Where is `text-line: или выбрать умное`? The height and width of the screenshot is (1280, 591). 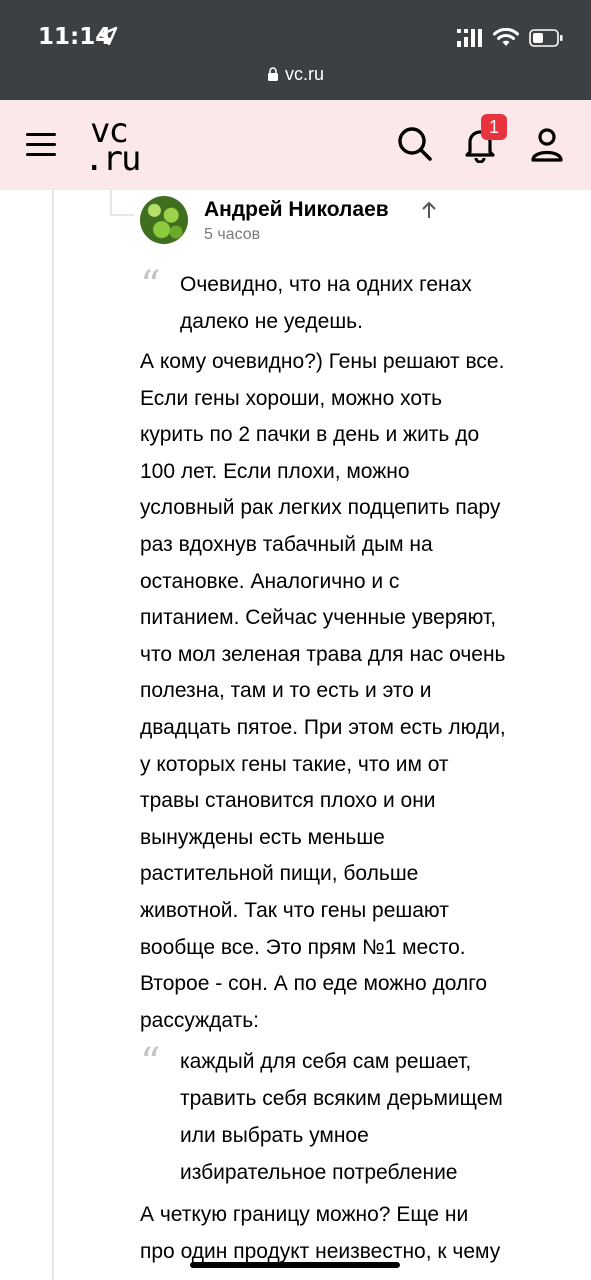 text-line: или выбрать умное is located at coordinates (274, 1135).